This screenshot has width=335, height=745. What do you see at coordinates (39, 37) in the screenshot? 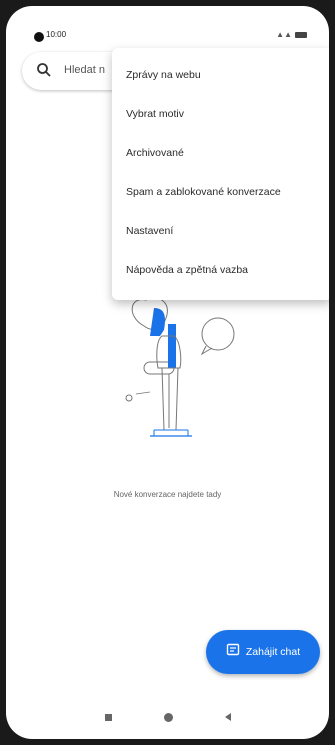
I see `camera-cutout` at bounding box center [39, 37].